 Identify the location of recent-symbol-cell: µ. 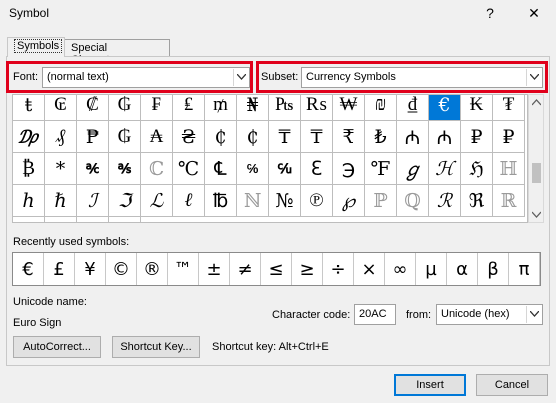
(431, 269).